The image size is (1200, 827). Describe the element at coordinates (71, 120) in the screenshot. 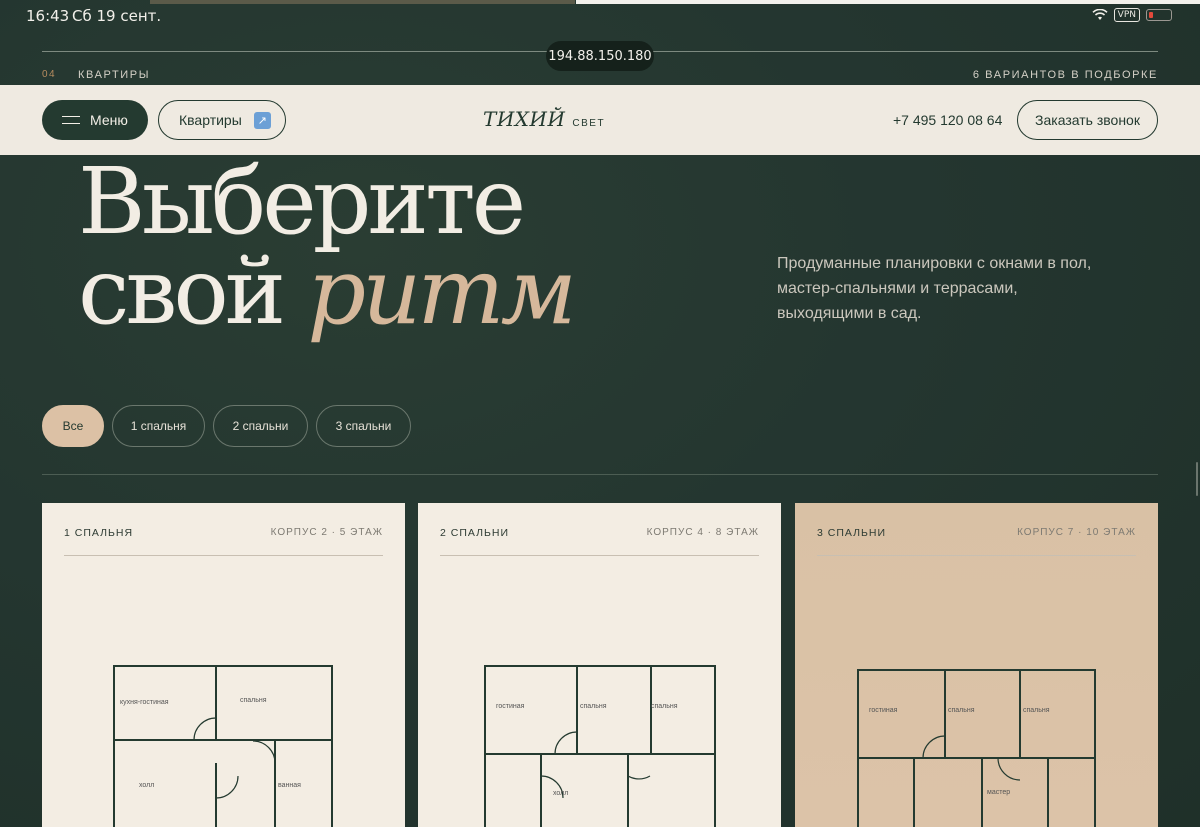

I see `hamburger-icon` at that location.